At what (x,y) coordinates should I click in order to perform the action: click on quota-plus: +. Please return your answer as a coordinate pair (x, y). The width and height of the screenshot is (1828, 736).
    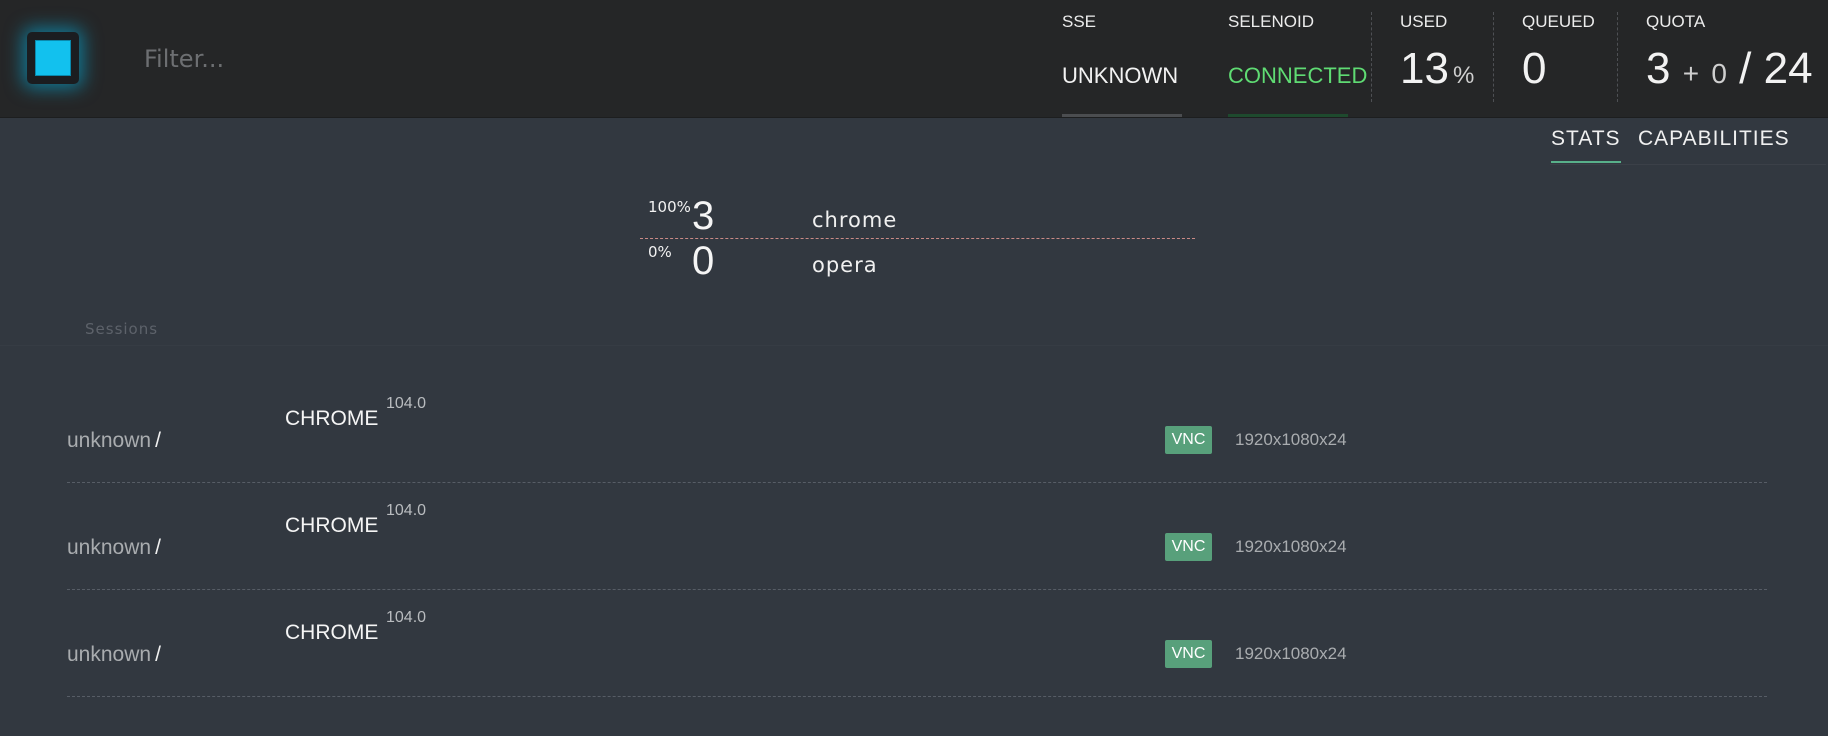
    Looking at the image, I should click on (1691, 73).